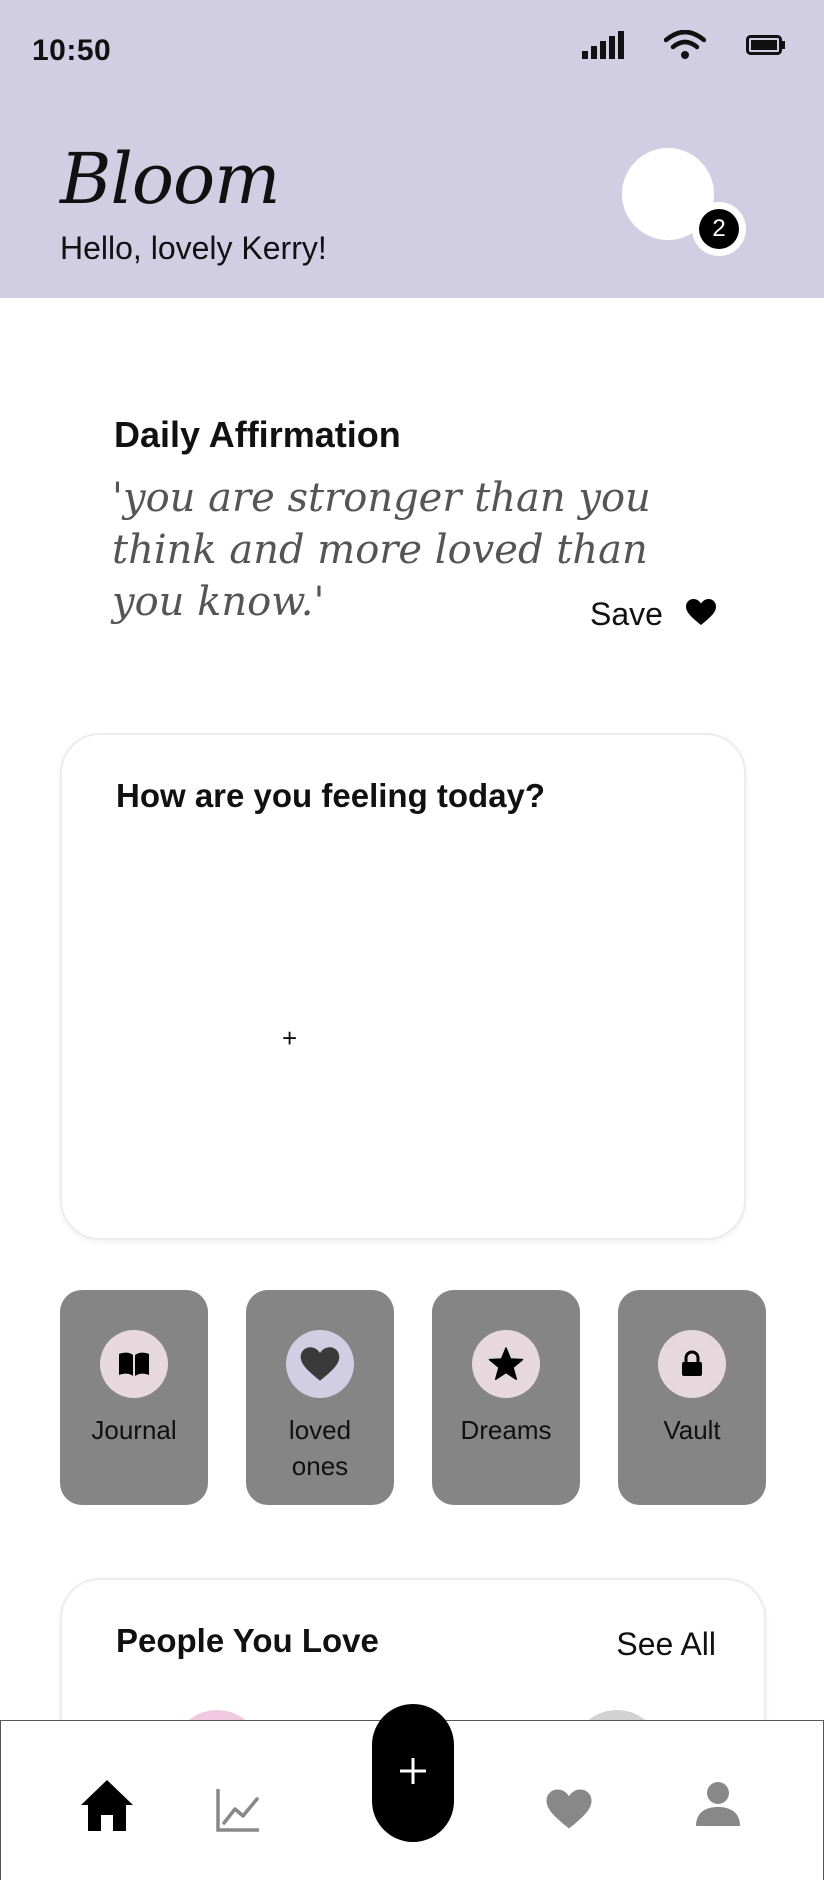 Image resolution: width=824 pixels, height=1880 pixels. What do you see at coordinates (692, 1364) in the screenshot?
I see `lock-icon` at bounding box center [692, 1364].